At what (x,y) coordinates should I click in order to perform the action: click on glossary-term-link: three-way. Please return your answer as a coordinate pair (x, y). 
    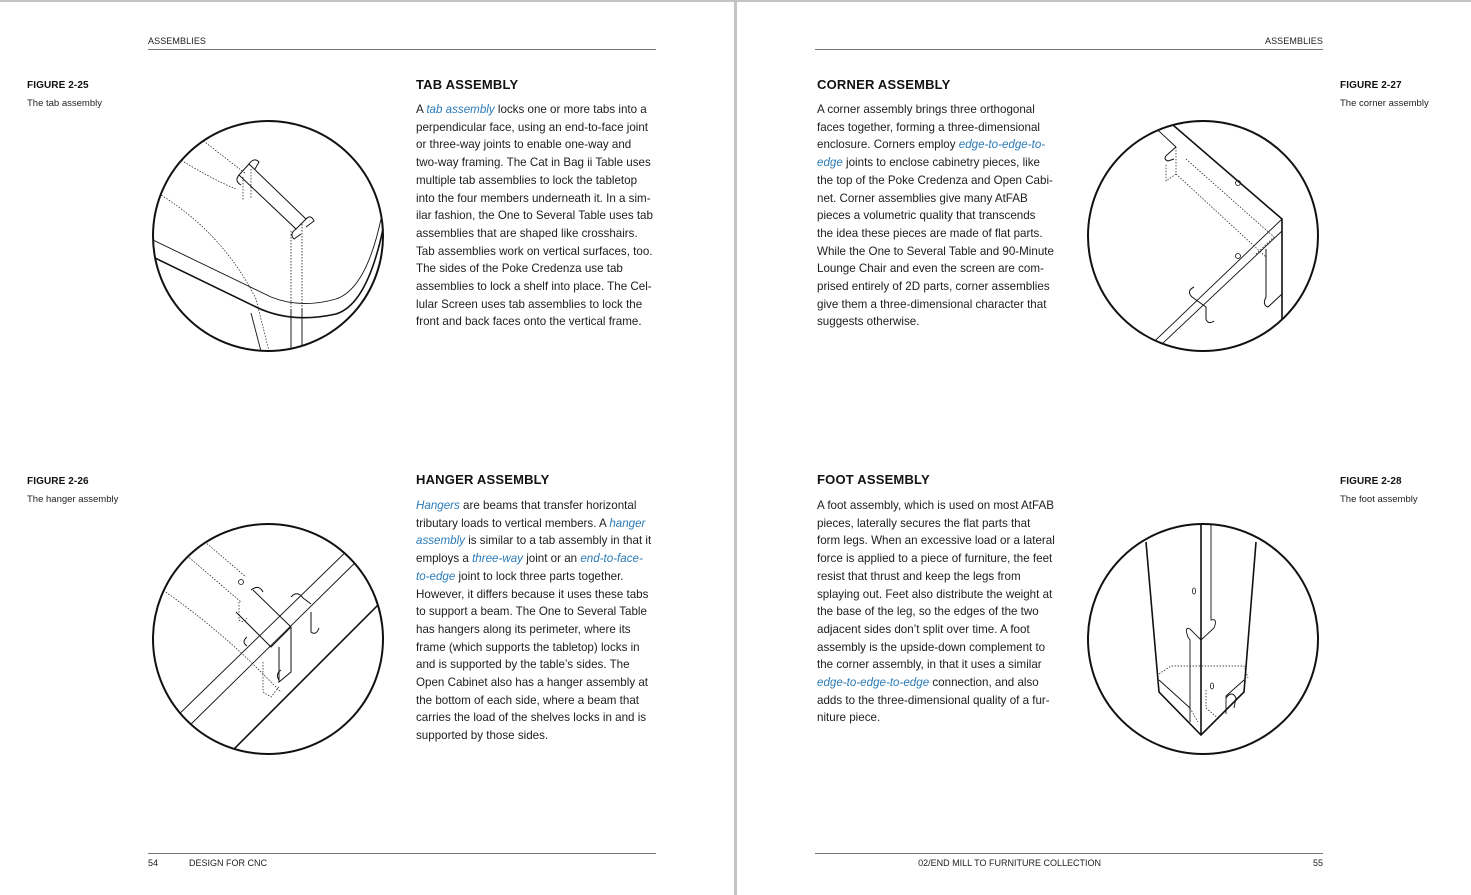
    Looking at the image, I should click on (497, 558).